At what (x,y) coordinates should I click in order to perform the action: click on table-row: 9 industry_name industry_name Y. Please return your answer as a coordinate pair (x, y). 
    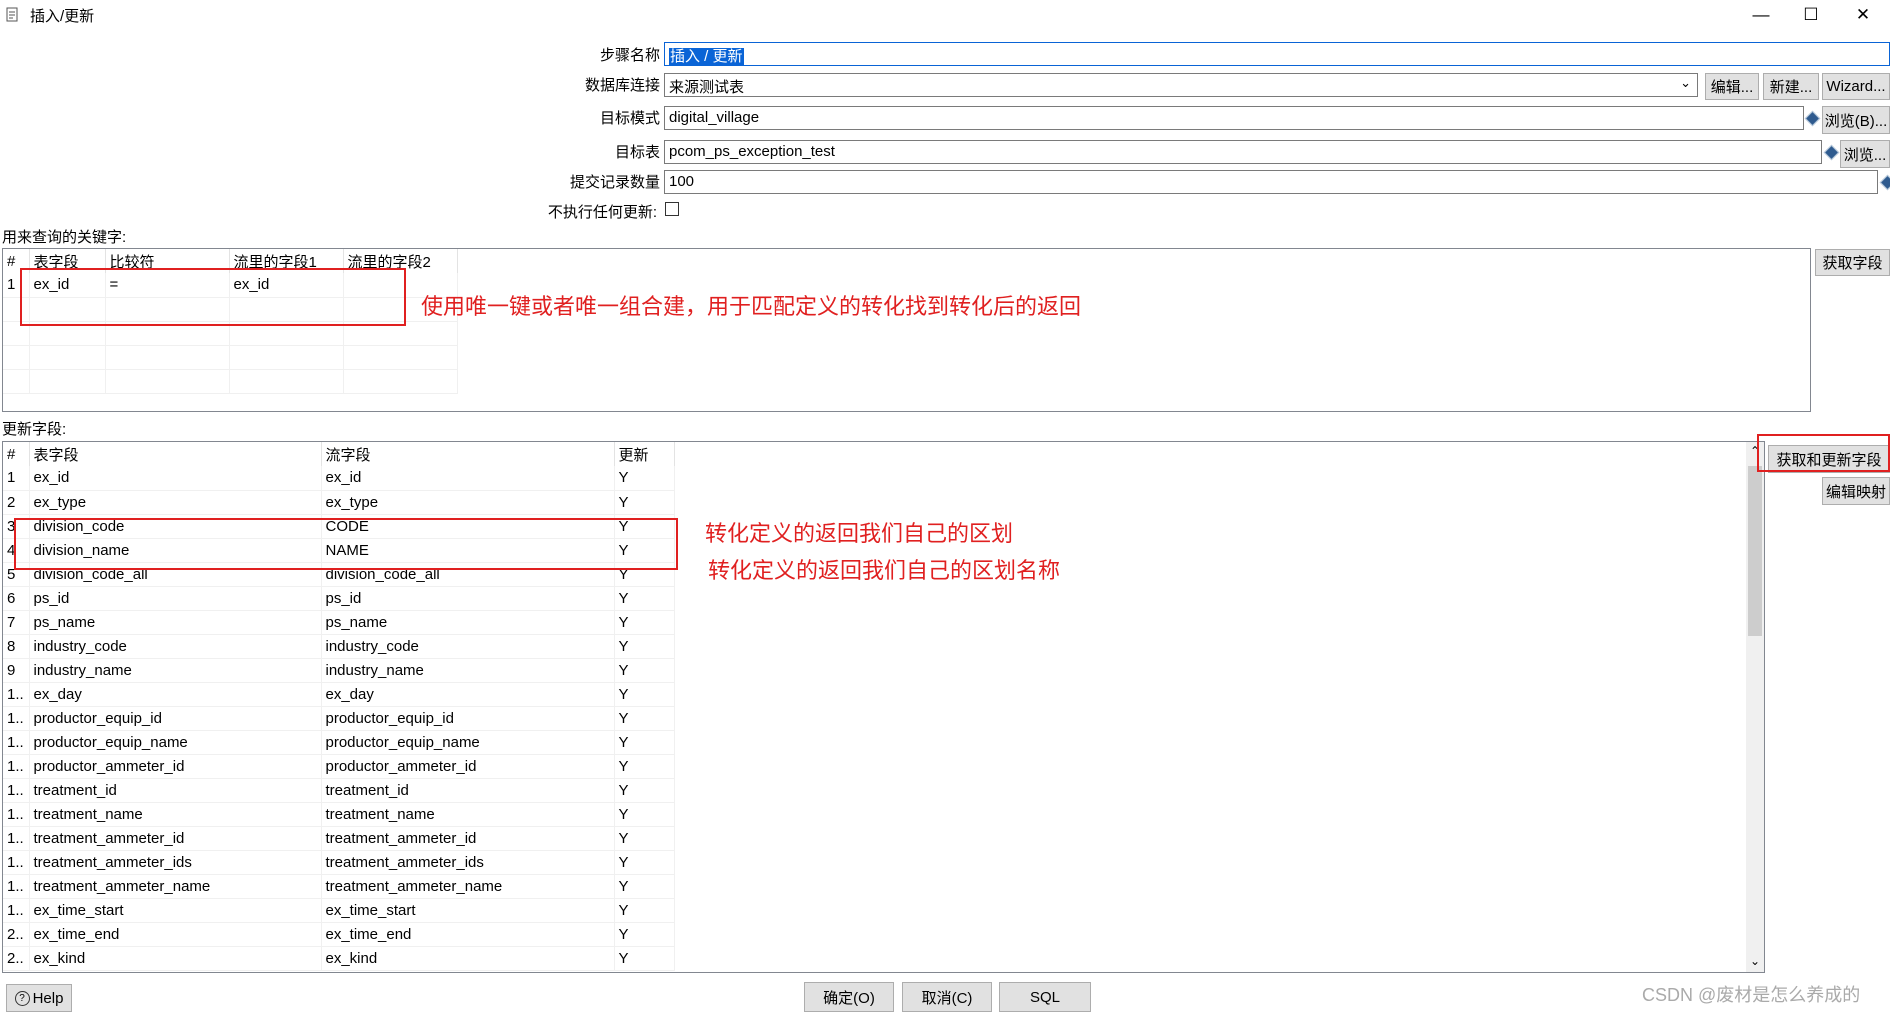
    Looking at the image, I should click on (339, 670).